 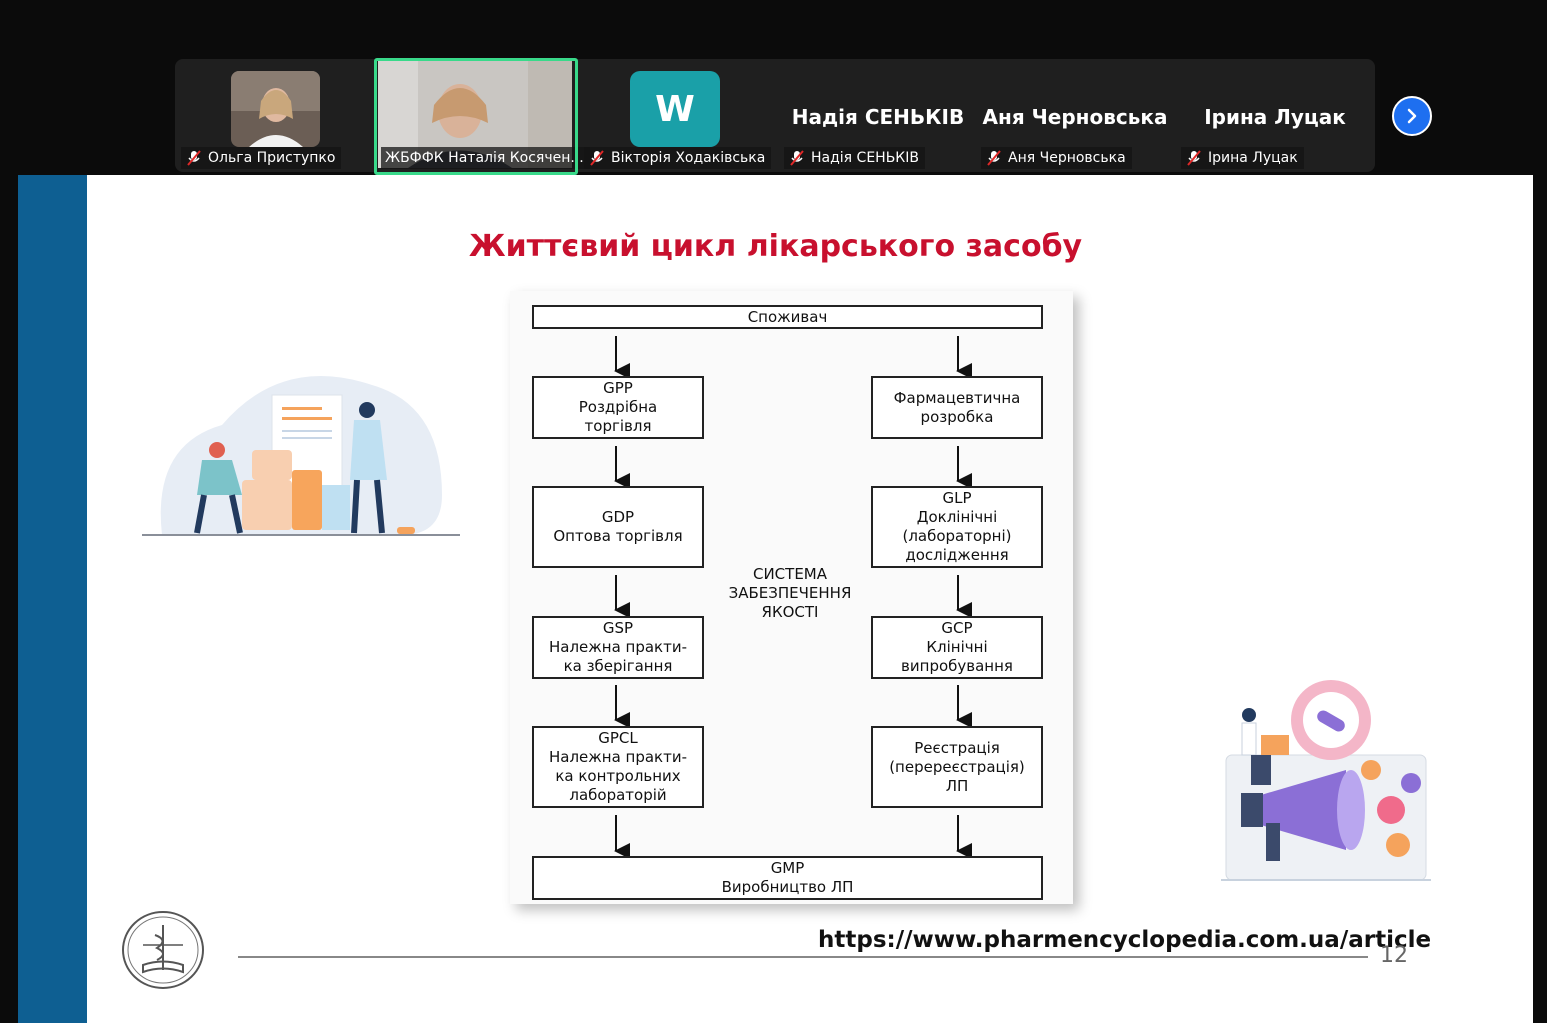 I want to click on participant-name-4: Надія СЕНЬКІВ, so click(x=854, y=158).